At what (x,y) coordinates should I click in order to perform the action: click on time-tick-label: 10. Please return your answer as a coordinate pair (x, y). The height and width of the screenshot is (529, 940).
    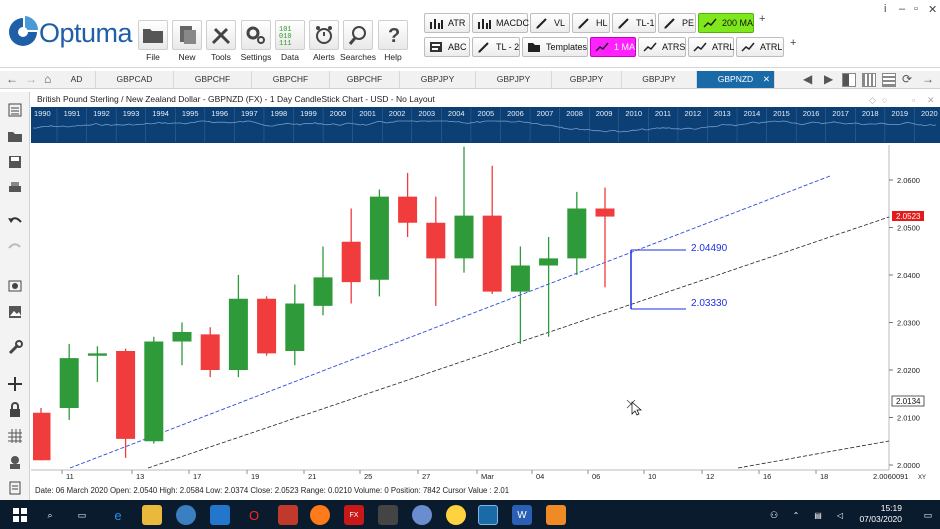
    Looking at the image, I should click on (652, 476).